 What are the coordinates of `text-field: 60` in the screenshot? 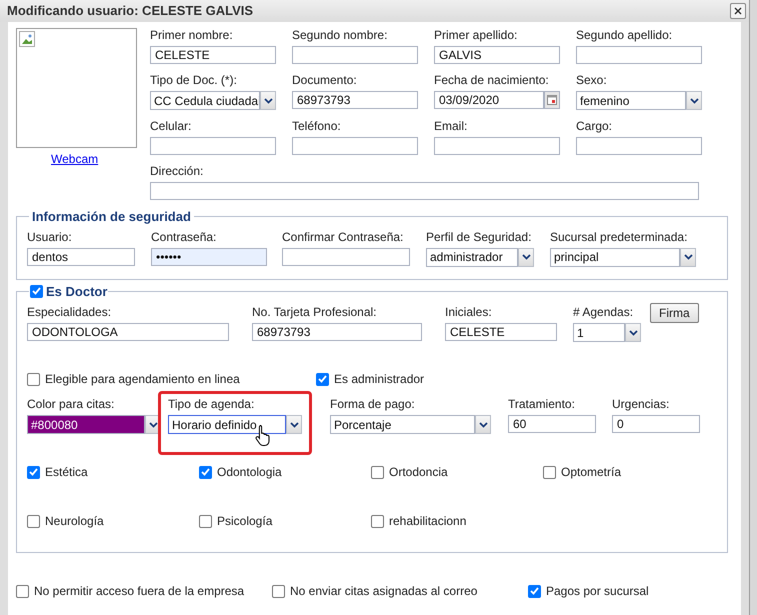 It's located at (552, 424).